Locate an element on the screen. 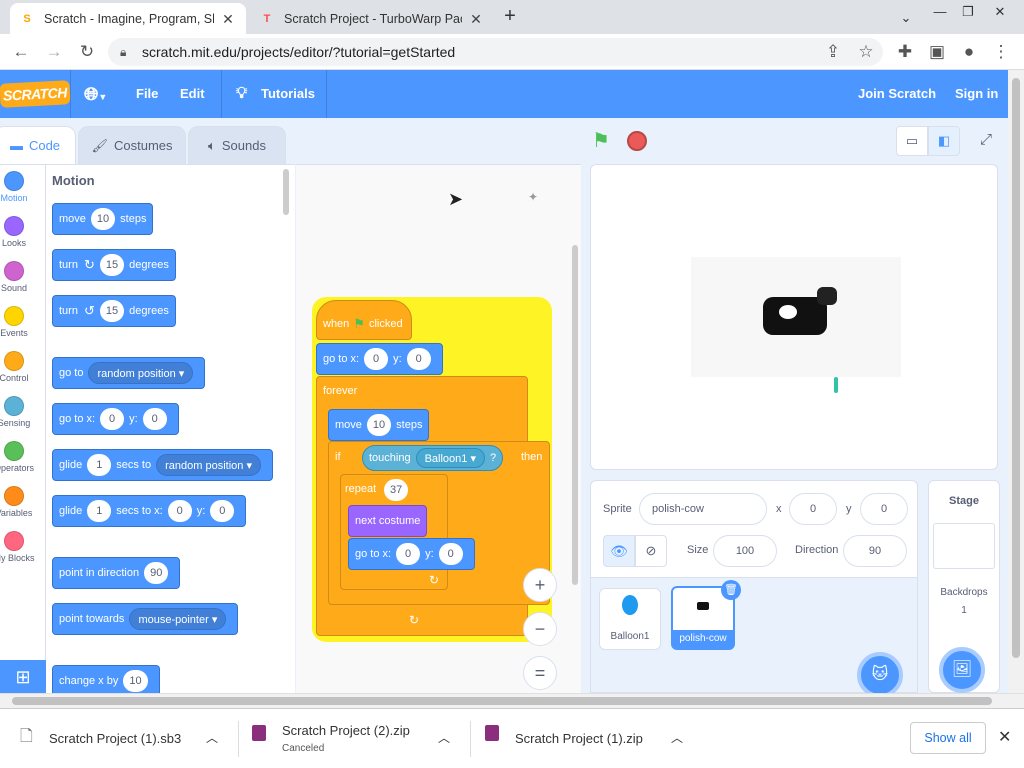 This screenshot has width=1024, height=768. tab-turbowarp: T Scratch Project - TurboWarp Pack ✕ is located at coordinates (372, 18).